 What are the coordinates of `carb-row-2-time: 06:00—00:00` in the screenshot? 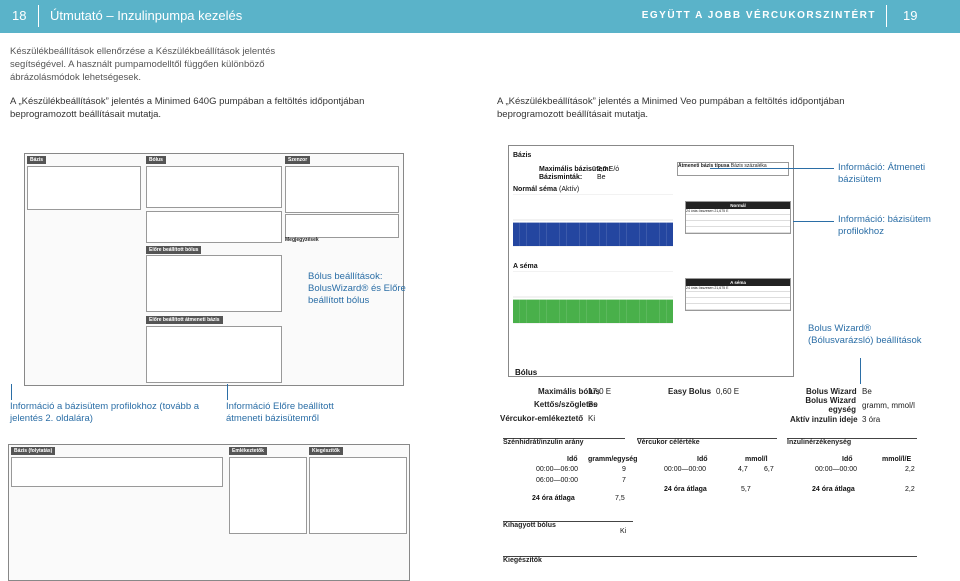 It's located at (557, 480).